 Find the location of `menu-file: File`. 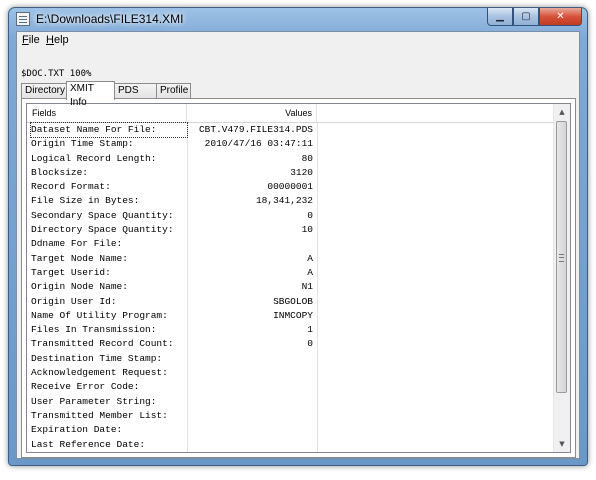

menu-file: File is located at coordinates (31, 40).